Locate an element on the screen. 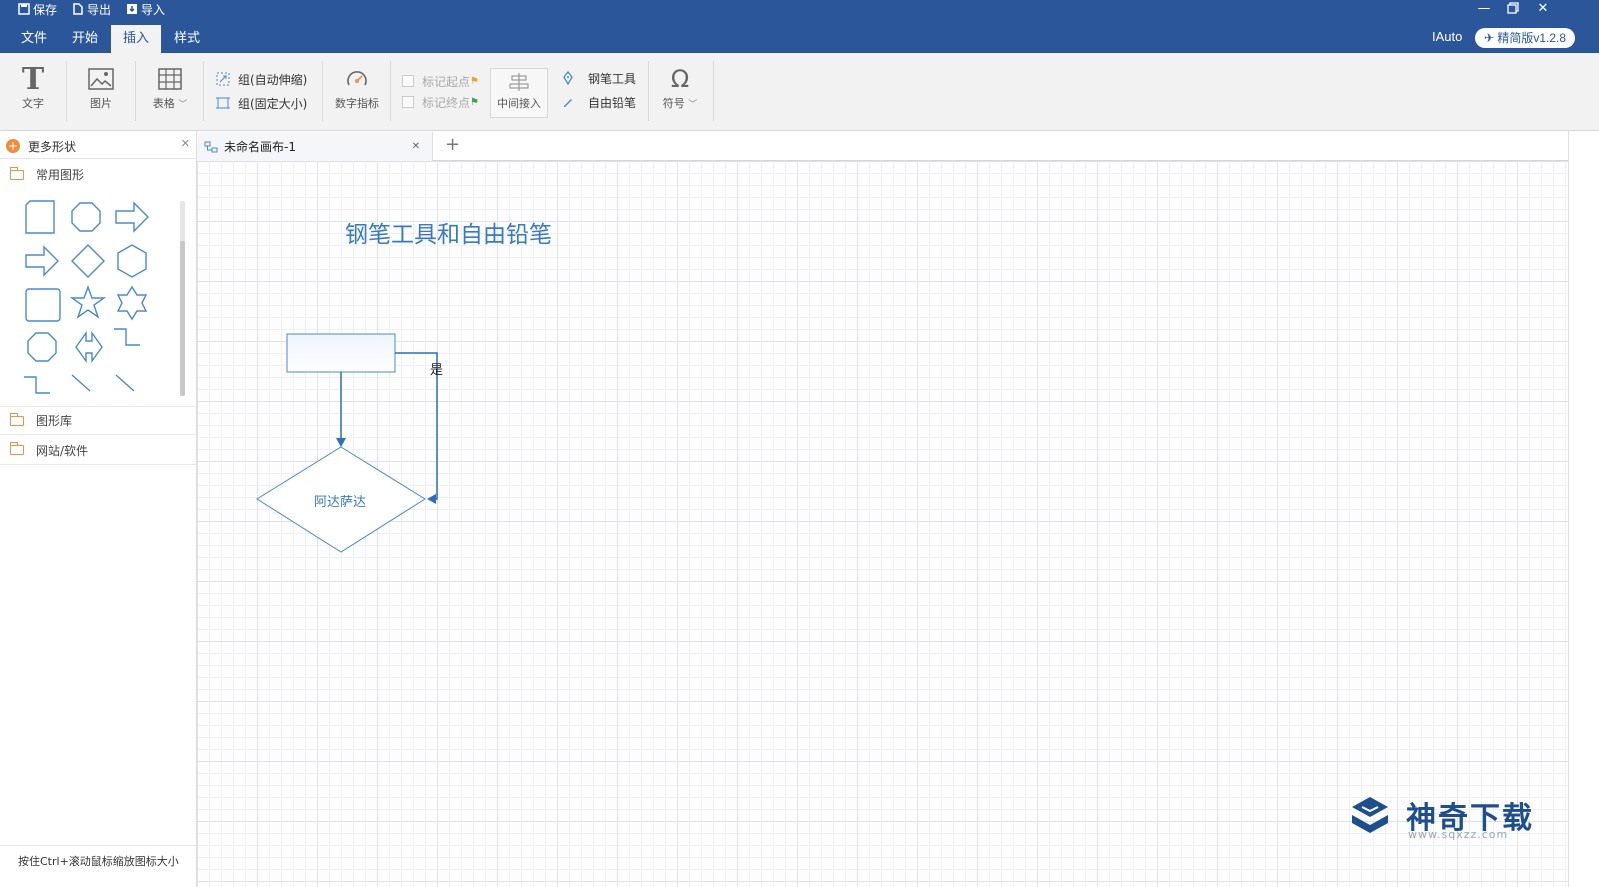 Image resolution: width=1599 pixels, height=887 pixels. plus-icon: + is located at coordinates (453, 144).